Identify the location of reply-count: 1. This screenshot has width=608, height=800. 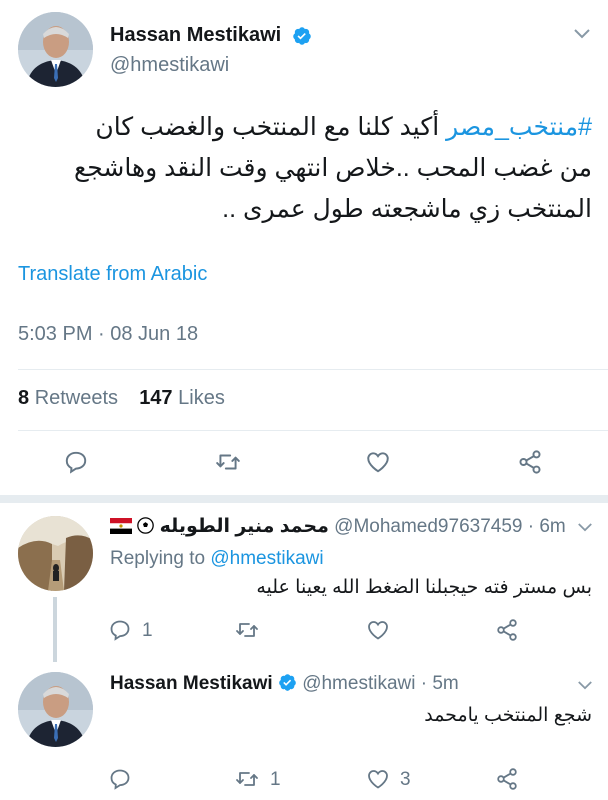
(147, 631).